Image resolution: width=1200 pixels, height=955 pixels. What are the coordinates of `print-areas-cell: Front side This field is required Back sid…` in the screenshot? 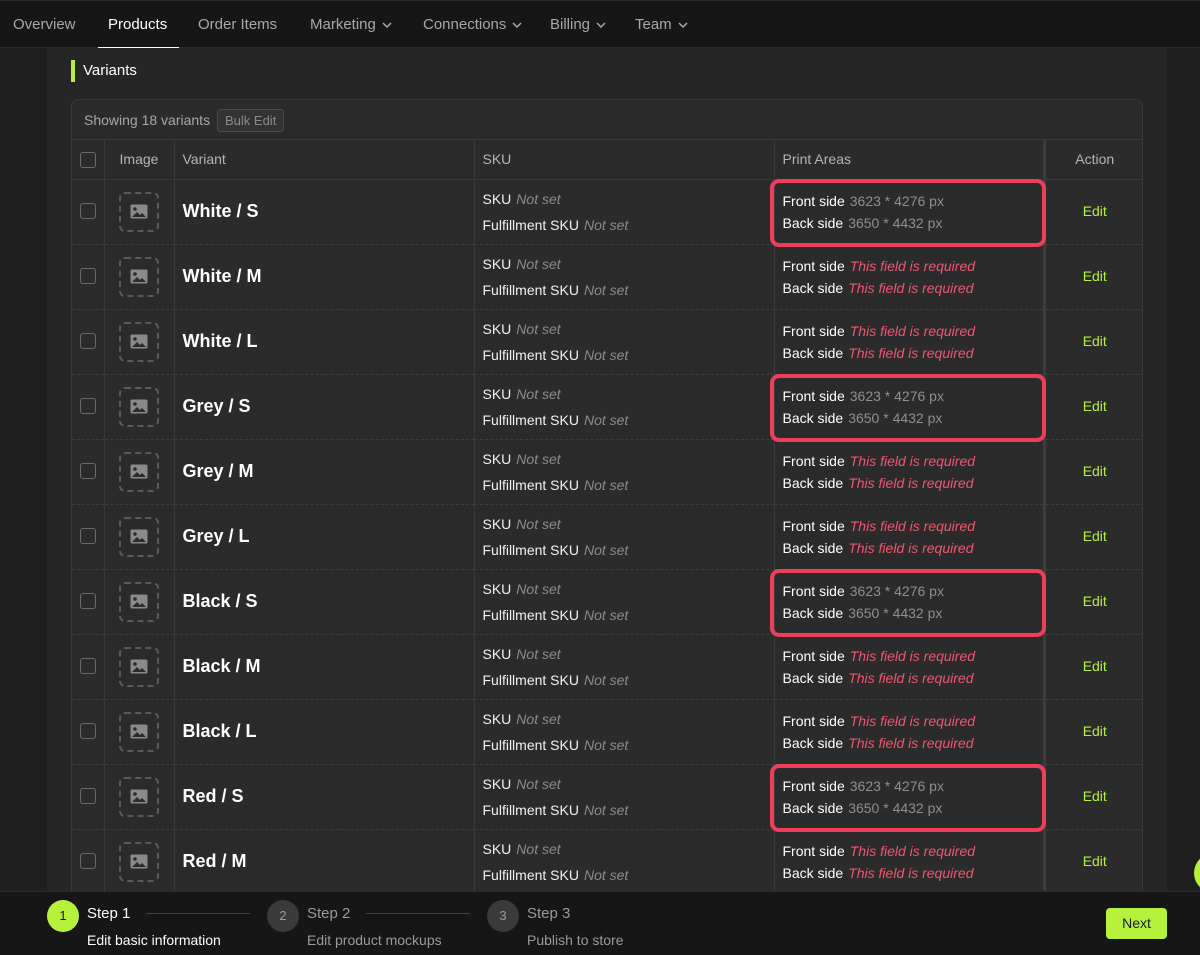 It's located at (910, 732).